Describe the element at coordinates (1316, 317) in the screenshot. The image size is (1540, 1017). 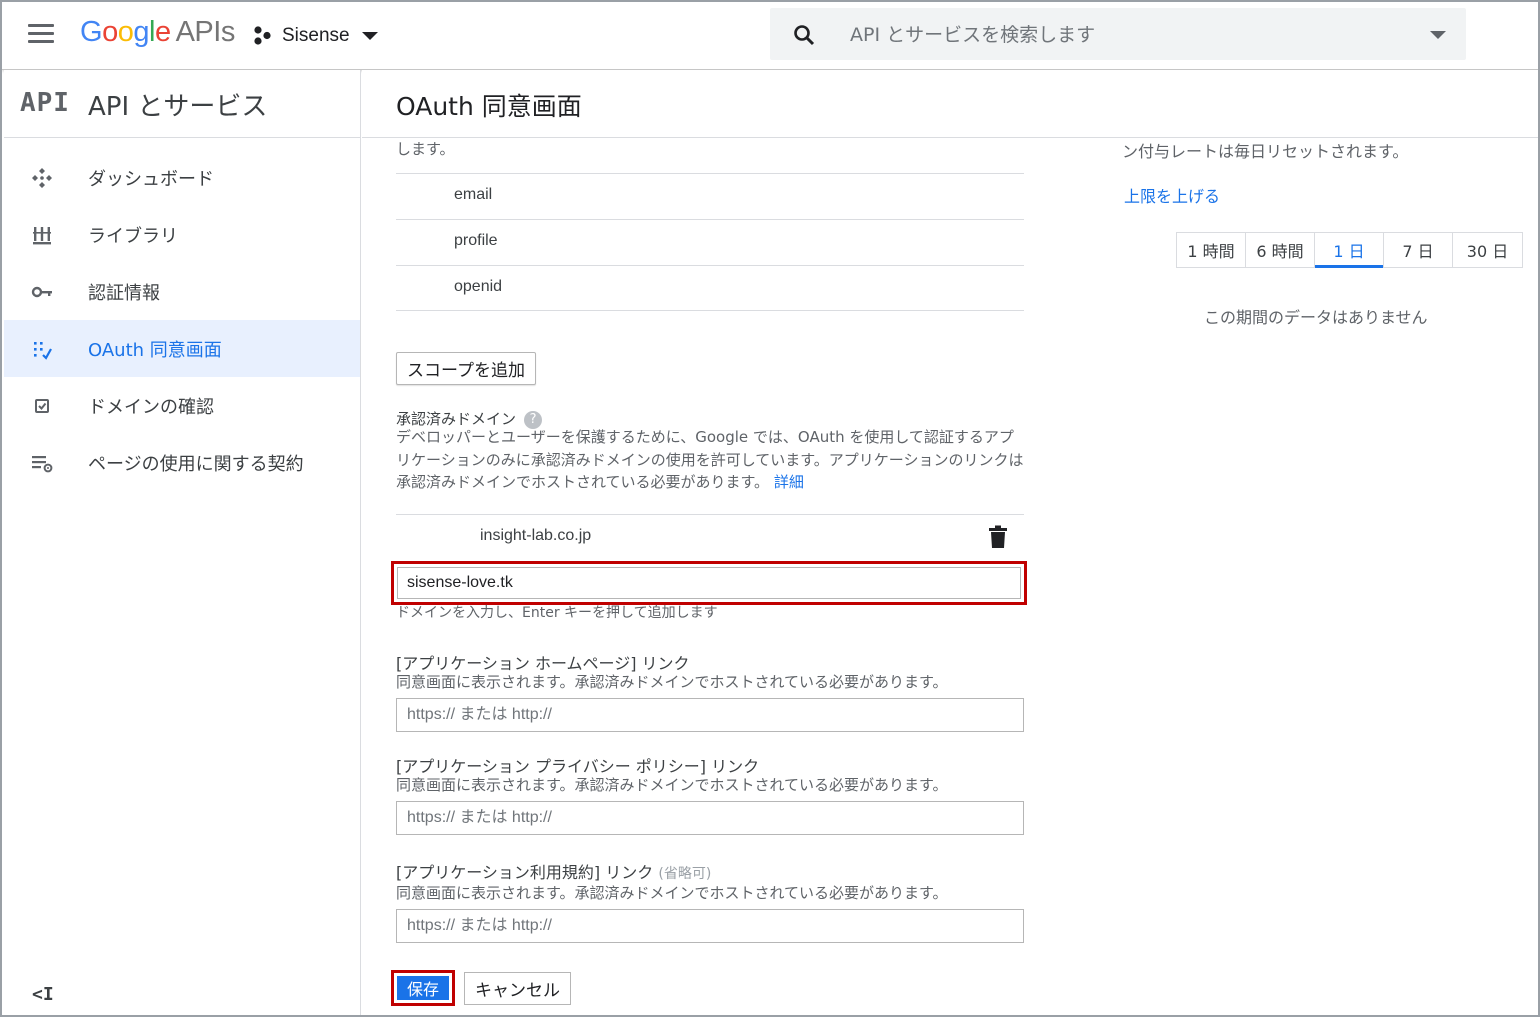
I see `no-data-message: この期間のデータはありません` at that location.